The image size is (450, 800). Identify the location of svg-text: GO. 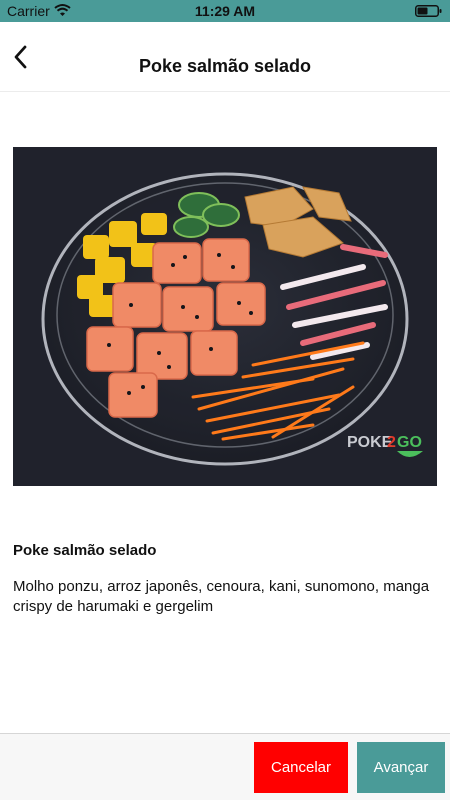
(409, 442).